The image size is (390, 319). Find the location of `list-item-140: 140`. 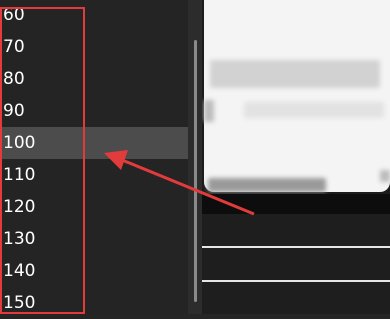

list-item-140: 140 is located at coordinates (94, 271).